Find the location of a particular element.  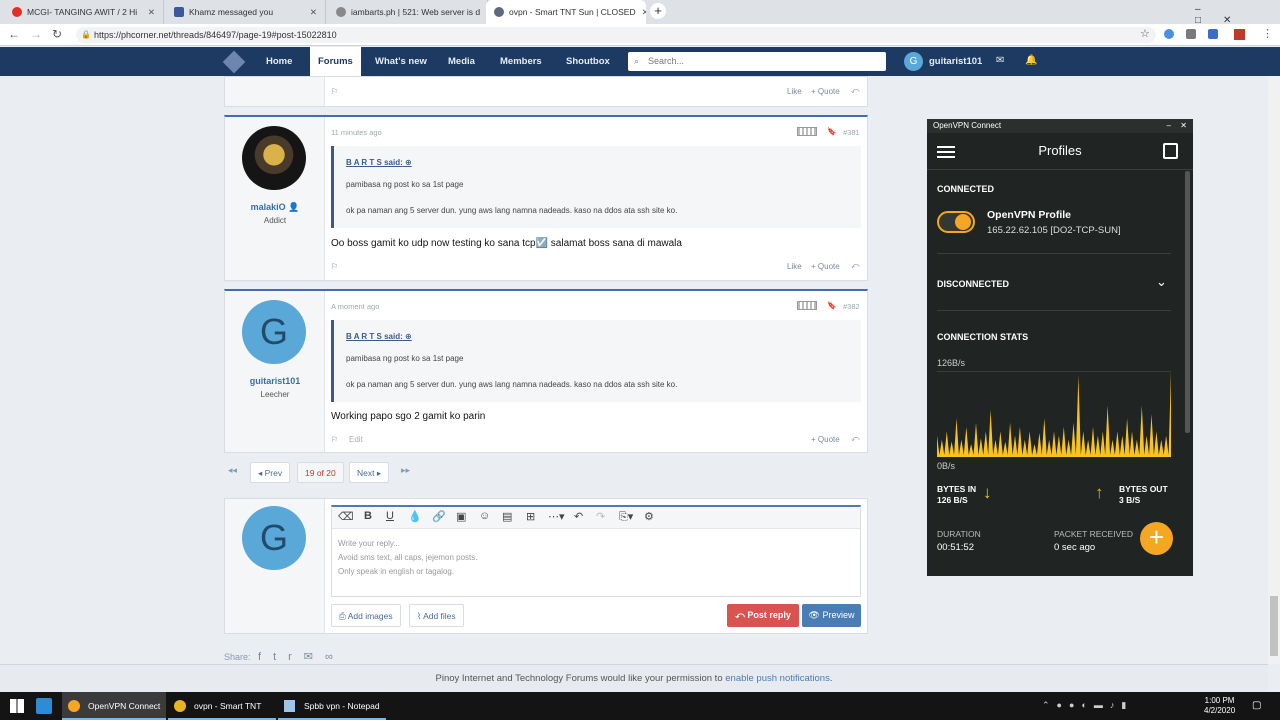

preview-button: 👁 Preview is located at coordinates (831, 615).